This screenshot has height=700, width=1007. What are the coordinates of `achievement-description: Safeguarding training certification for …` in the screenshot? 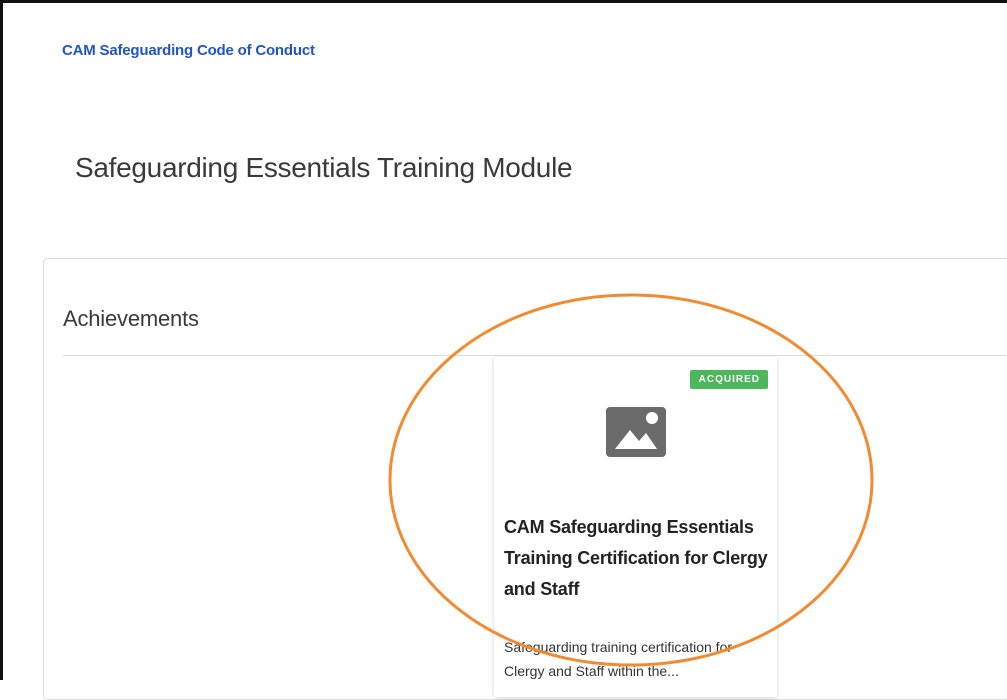 It's located at (618, 659).